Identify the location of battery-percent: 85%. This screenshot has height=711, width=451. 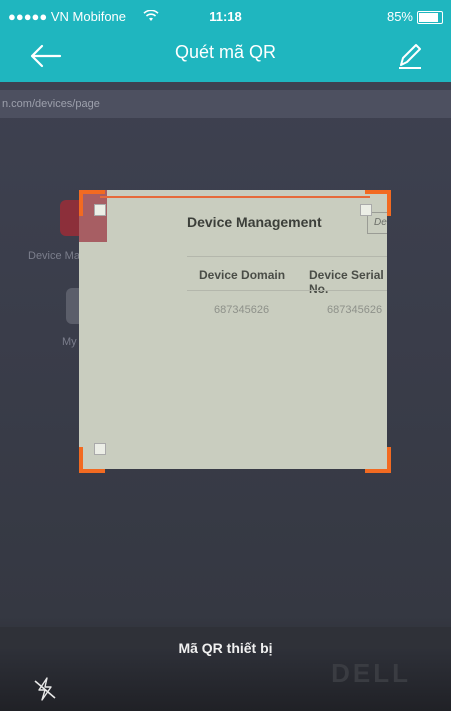
(399, 16).